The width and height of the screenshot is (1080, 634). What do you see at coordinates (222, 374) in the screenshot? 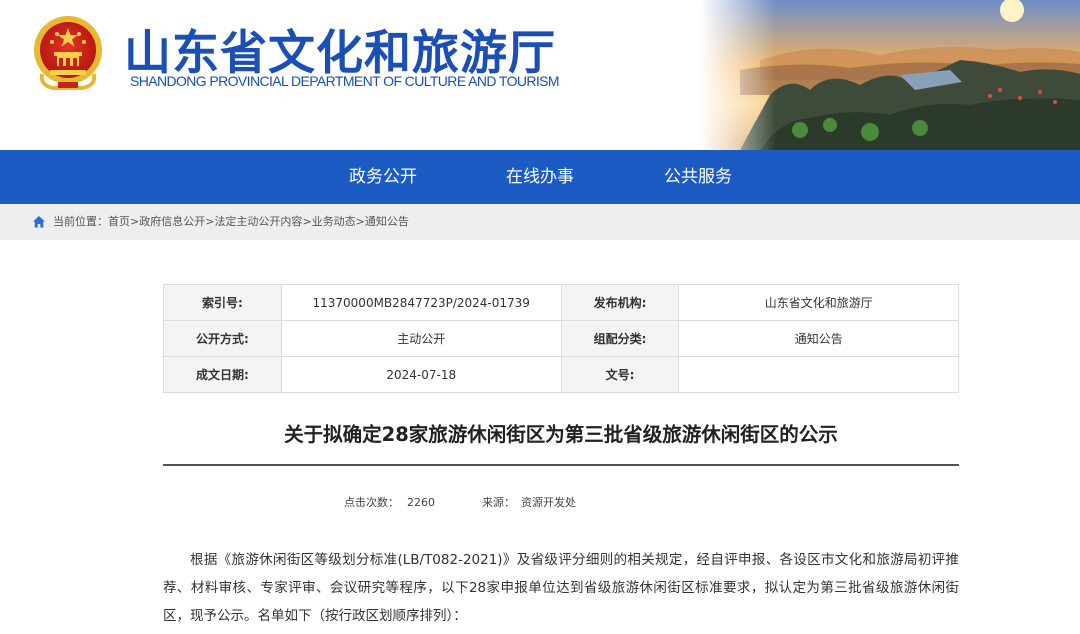
I see `date-label: 成文日期:` at bounding box center [222, 374].